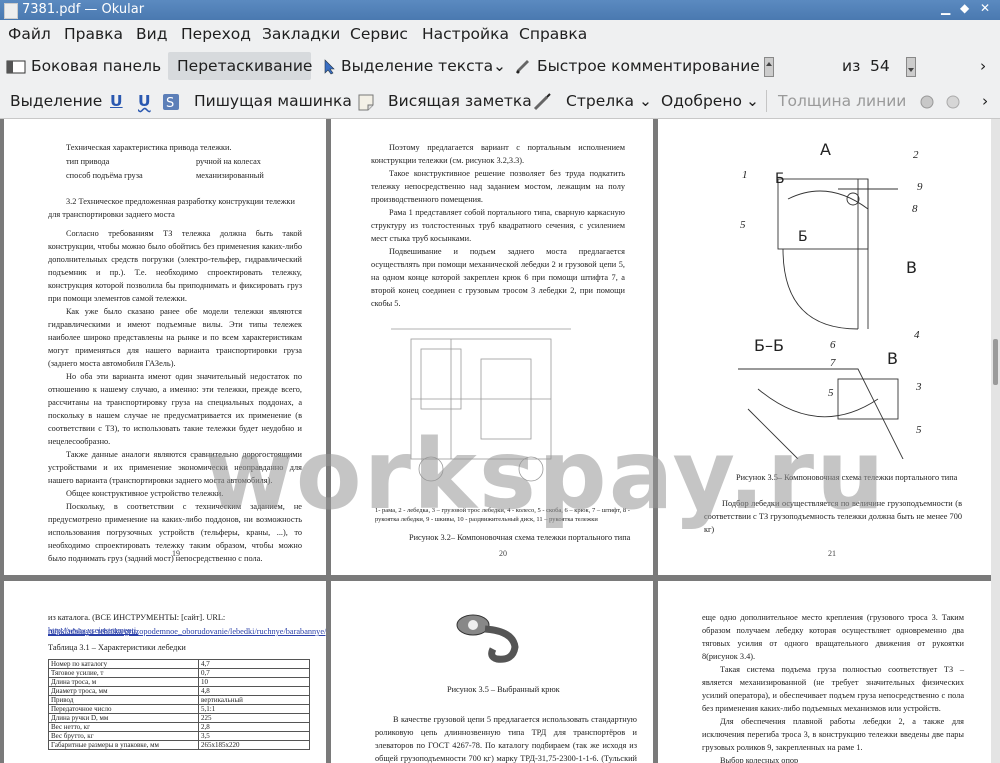 The width and height of the screenshot is (1000, 763). I want to click on menu-edit: Правка, so click(93, 34).